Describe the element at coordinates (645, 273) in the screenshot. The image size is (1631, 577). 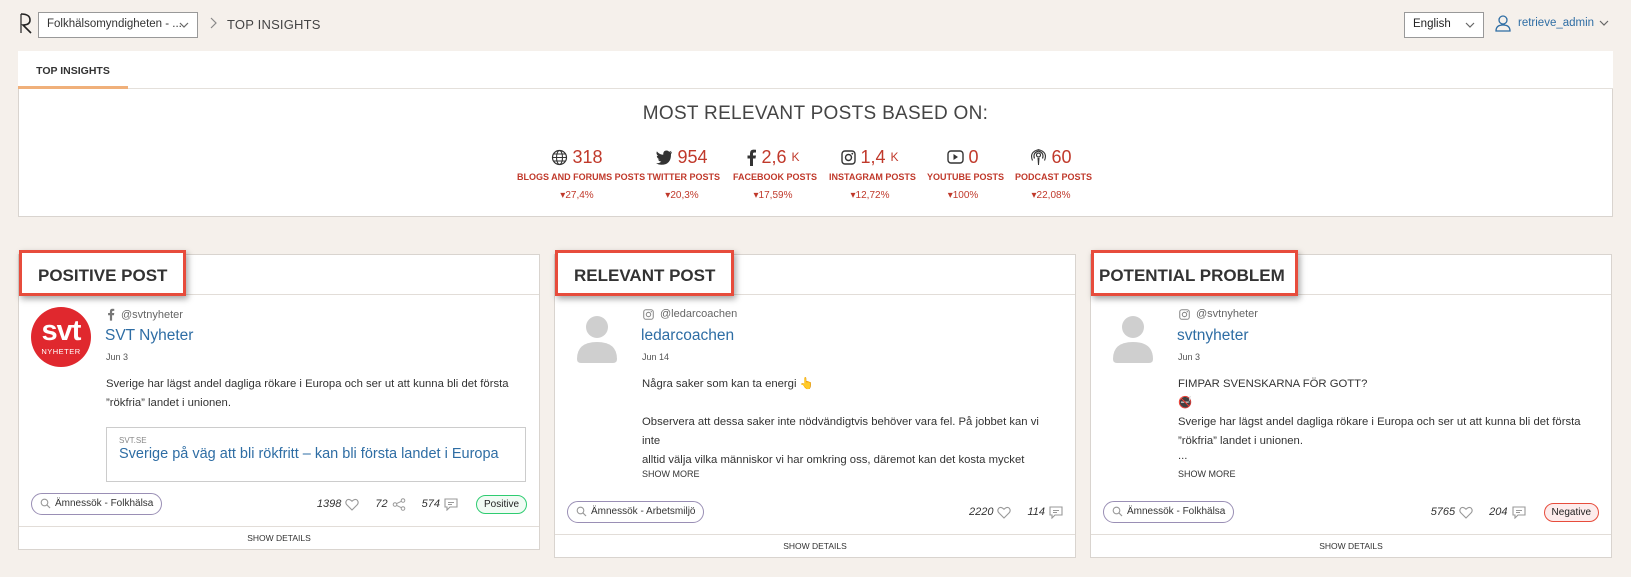
I see `card-title: RELEVANT POST` at that location.